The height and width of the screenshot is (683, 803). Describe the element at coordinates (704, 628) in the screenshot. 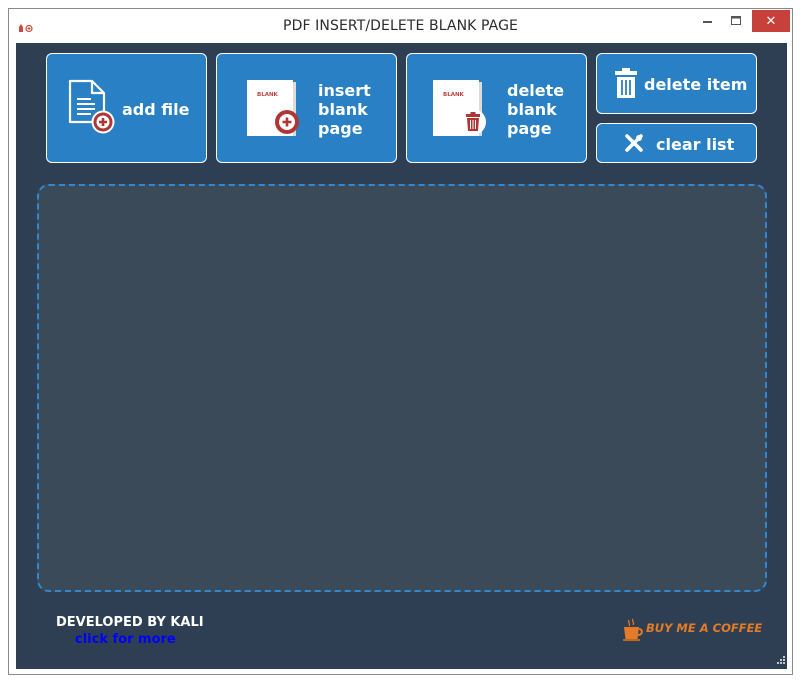

I see `buy-me-a-coffee-label: BUY ME A COFFEE` at that location.